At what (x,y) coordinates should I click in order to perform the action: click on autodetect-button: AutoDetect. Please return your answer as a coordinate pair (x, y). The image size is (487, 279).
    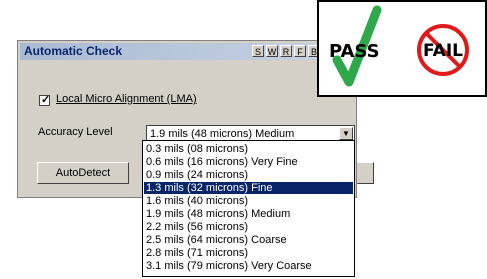
    Looking at the image, I should click on (83, 173).